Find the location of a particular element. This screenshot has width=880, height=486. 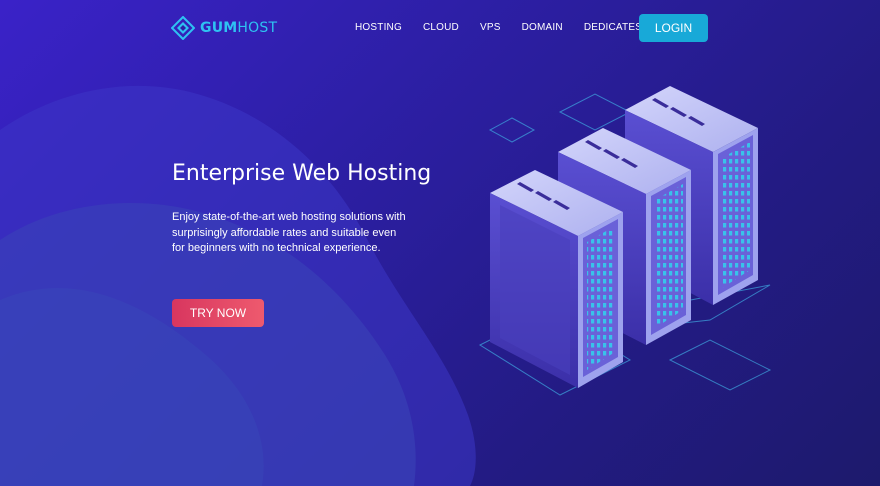

brand-name-bold: GUM is located at coordinates (219, 28).